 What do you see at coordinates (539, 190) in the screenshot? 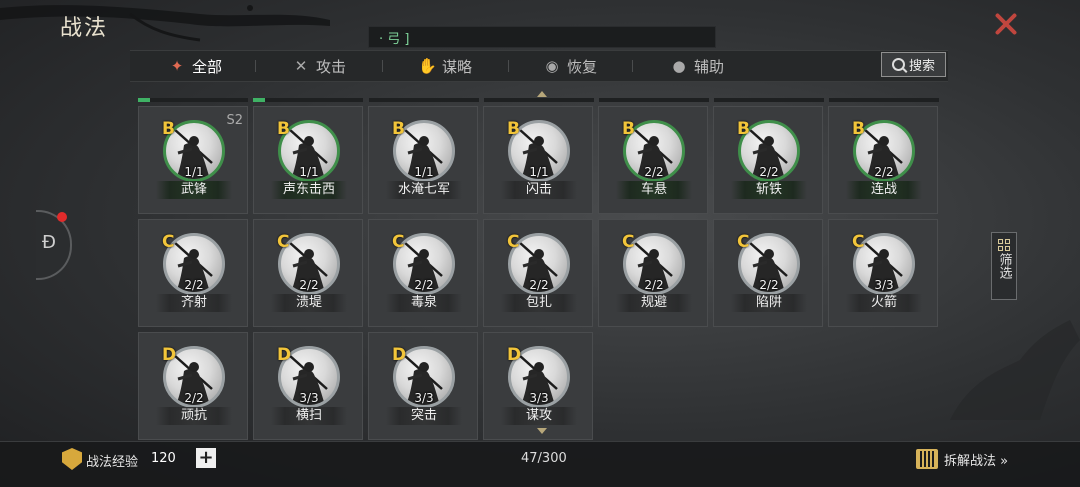
I see `tactic-name: 闪击` at bounding box center [539, 190].